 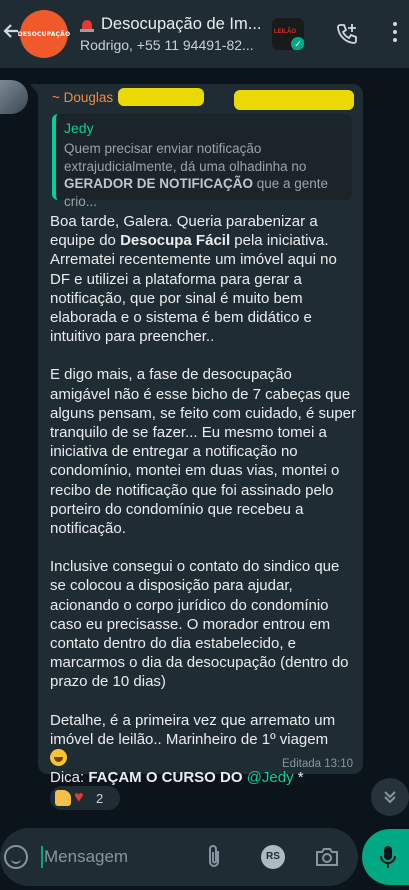 What do you see at coordinates (119, 857) in the screenshot?
I see `message-input` at bounding box center [119, 857].